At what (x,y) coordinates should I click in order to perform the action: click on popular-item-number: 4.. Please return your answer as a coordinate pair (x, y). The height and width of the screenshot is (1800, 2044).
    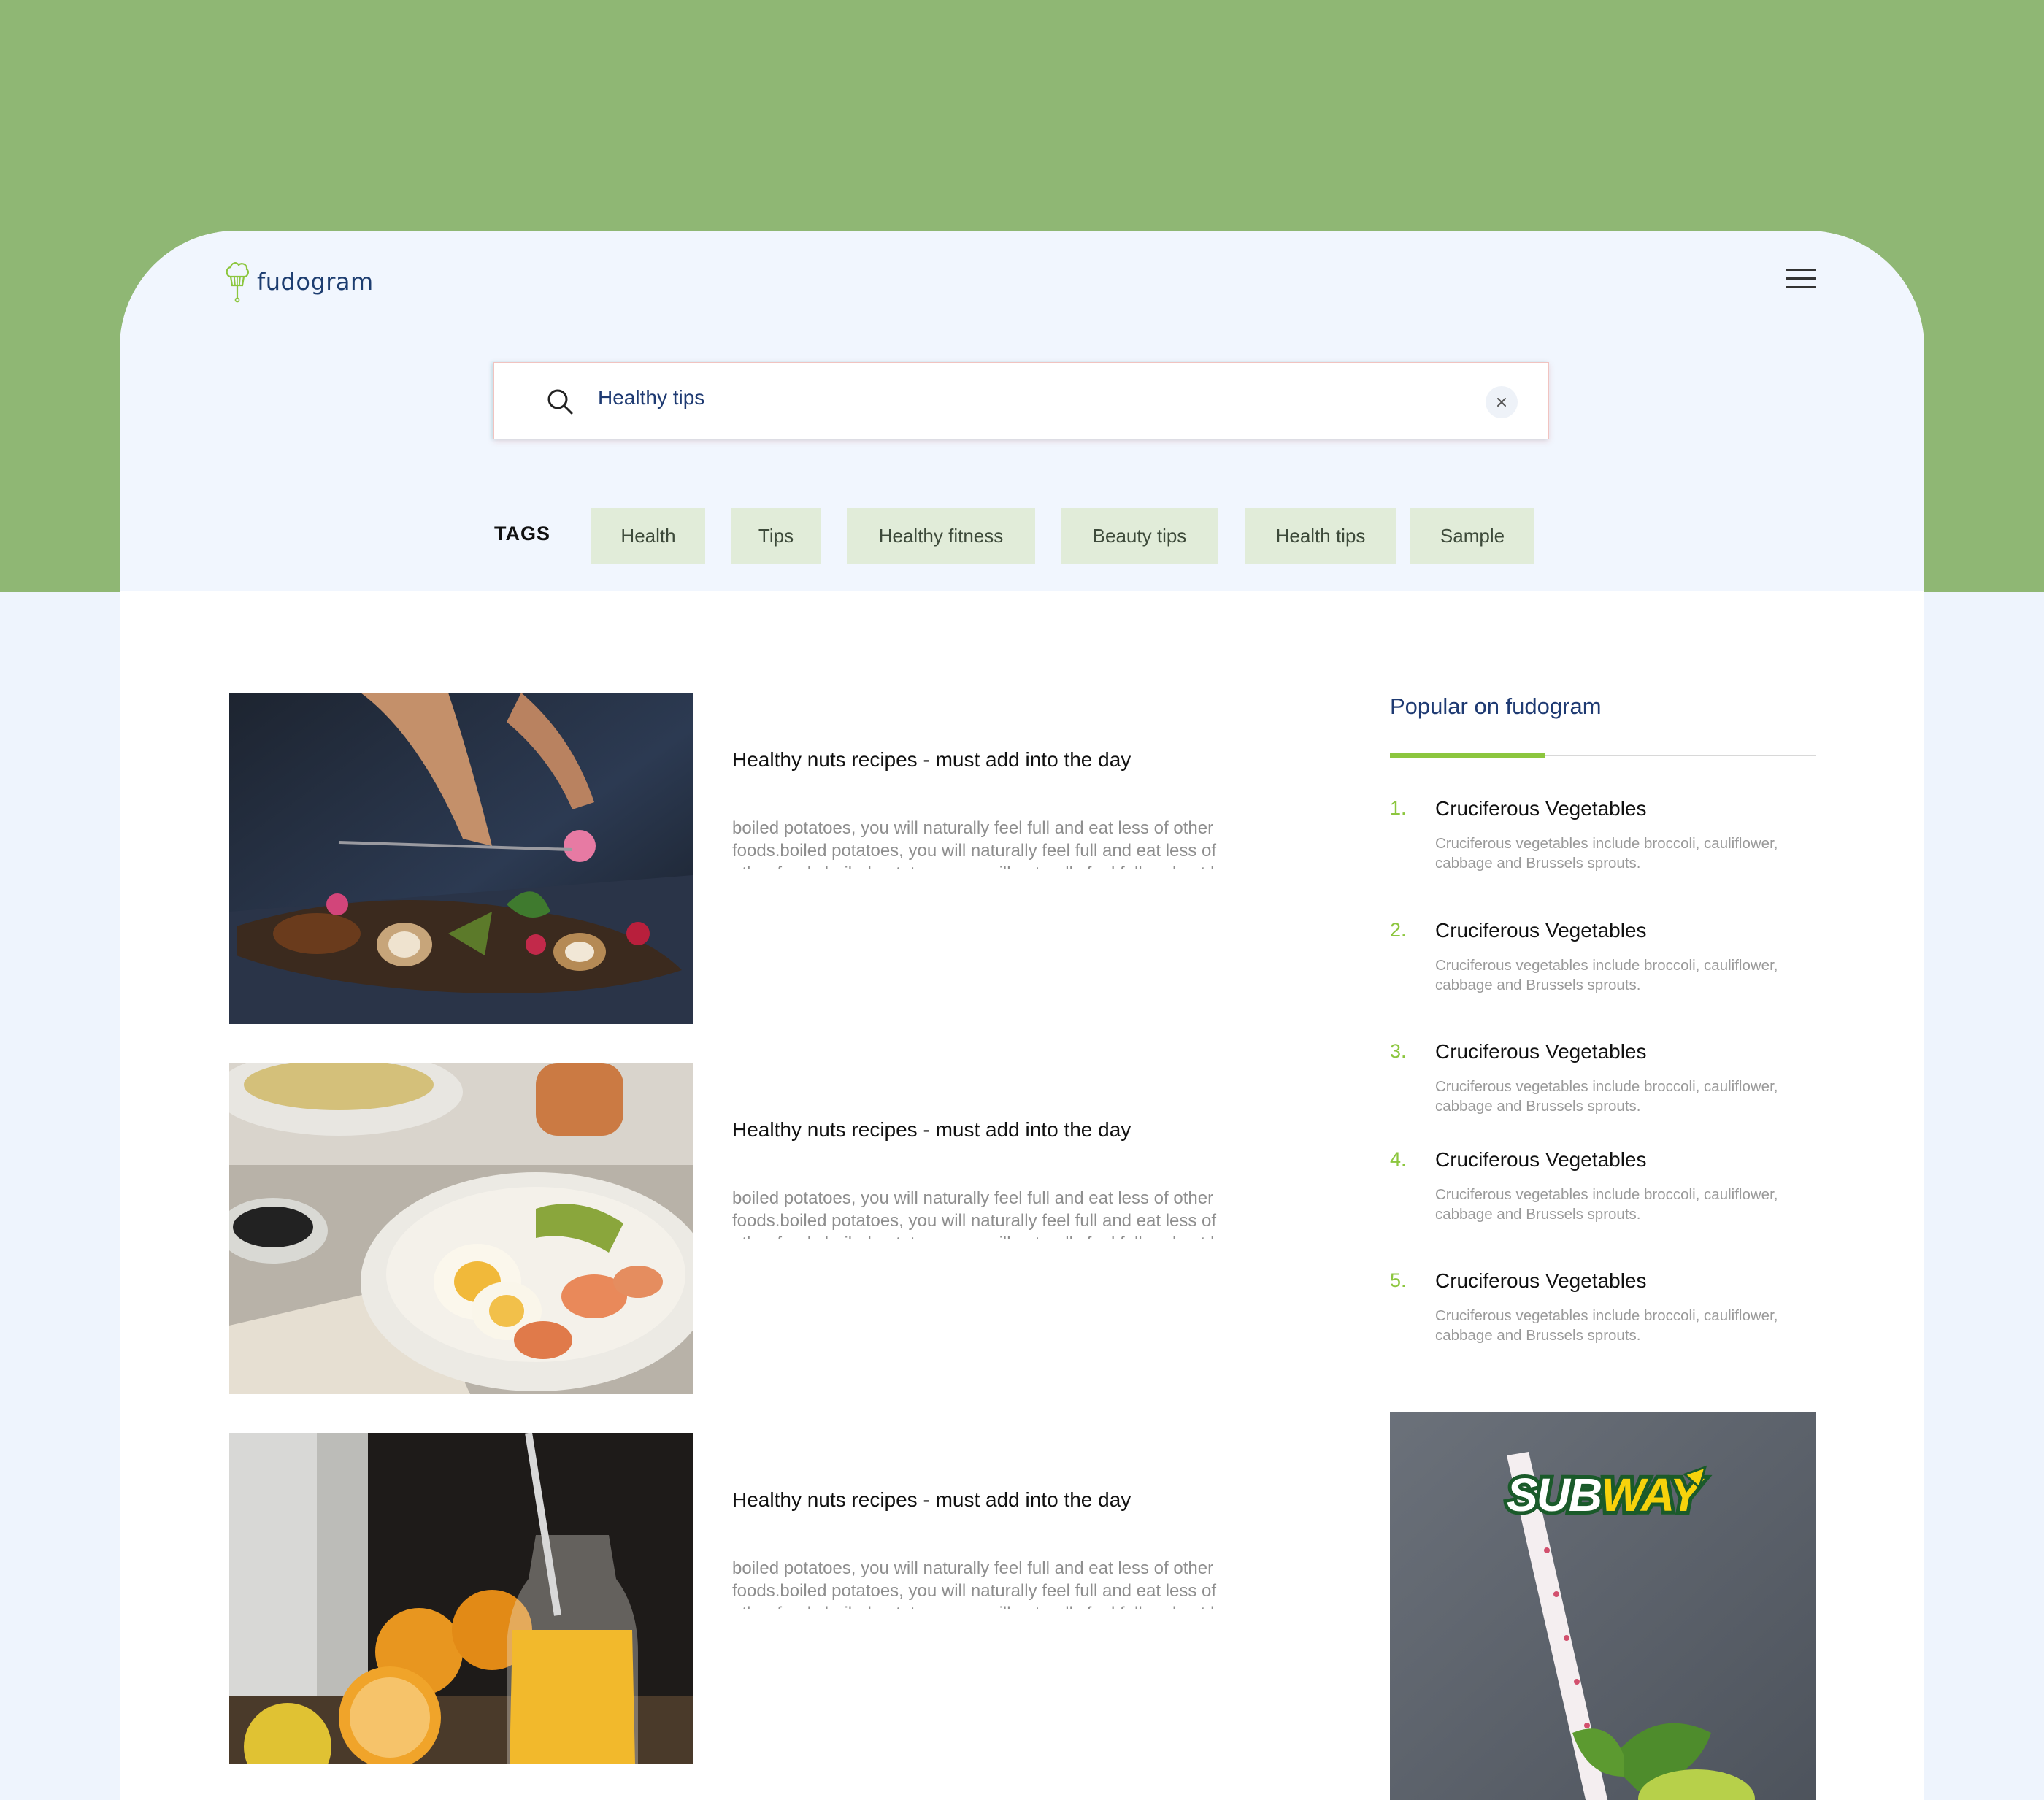
    Looking at the image, I should click on (1398, 1159).